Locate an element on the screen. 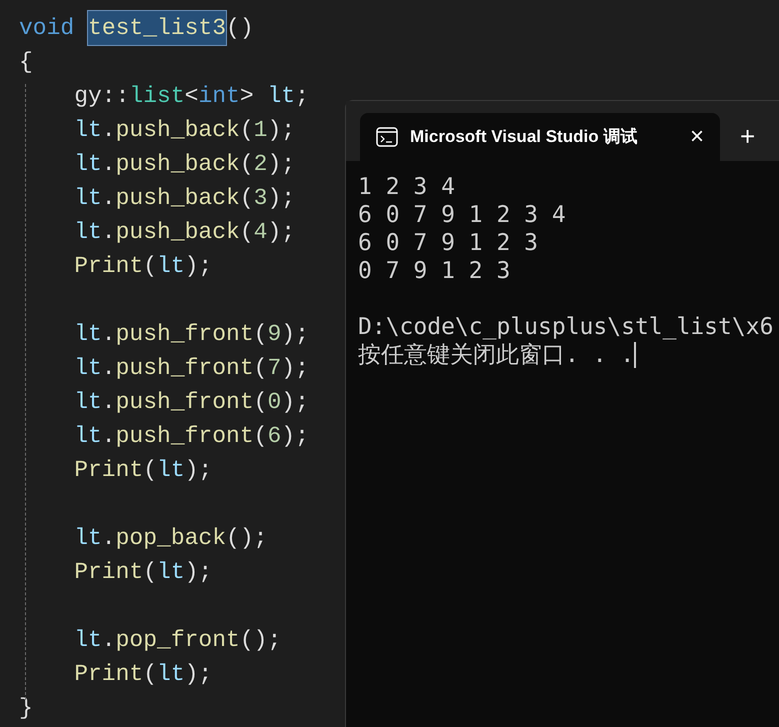  text-cursor is located at coordinates (635, 355).